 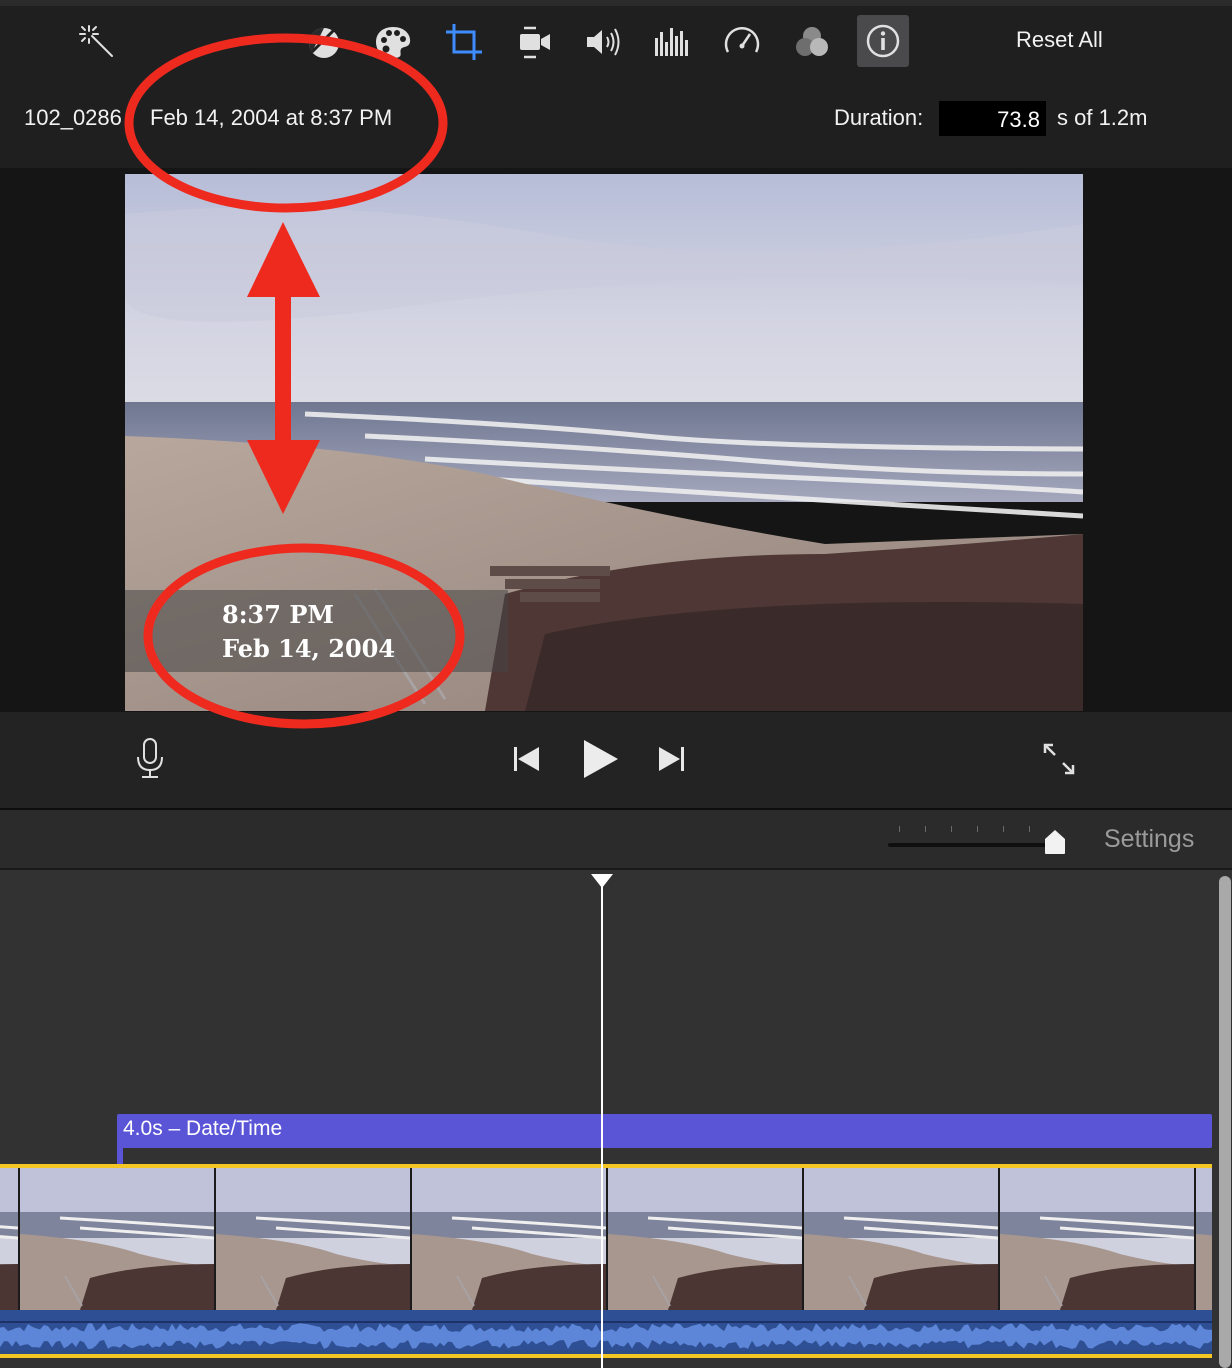 What do you see at coordinates (1059, 40) in the screenshot?
I see `reset-all-button: Reset All` at bounding box center [1059, 40].